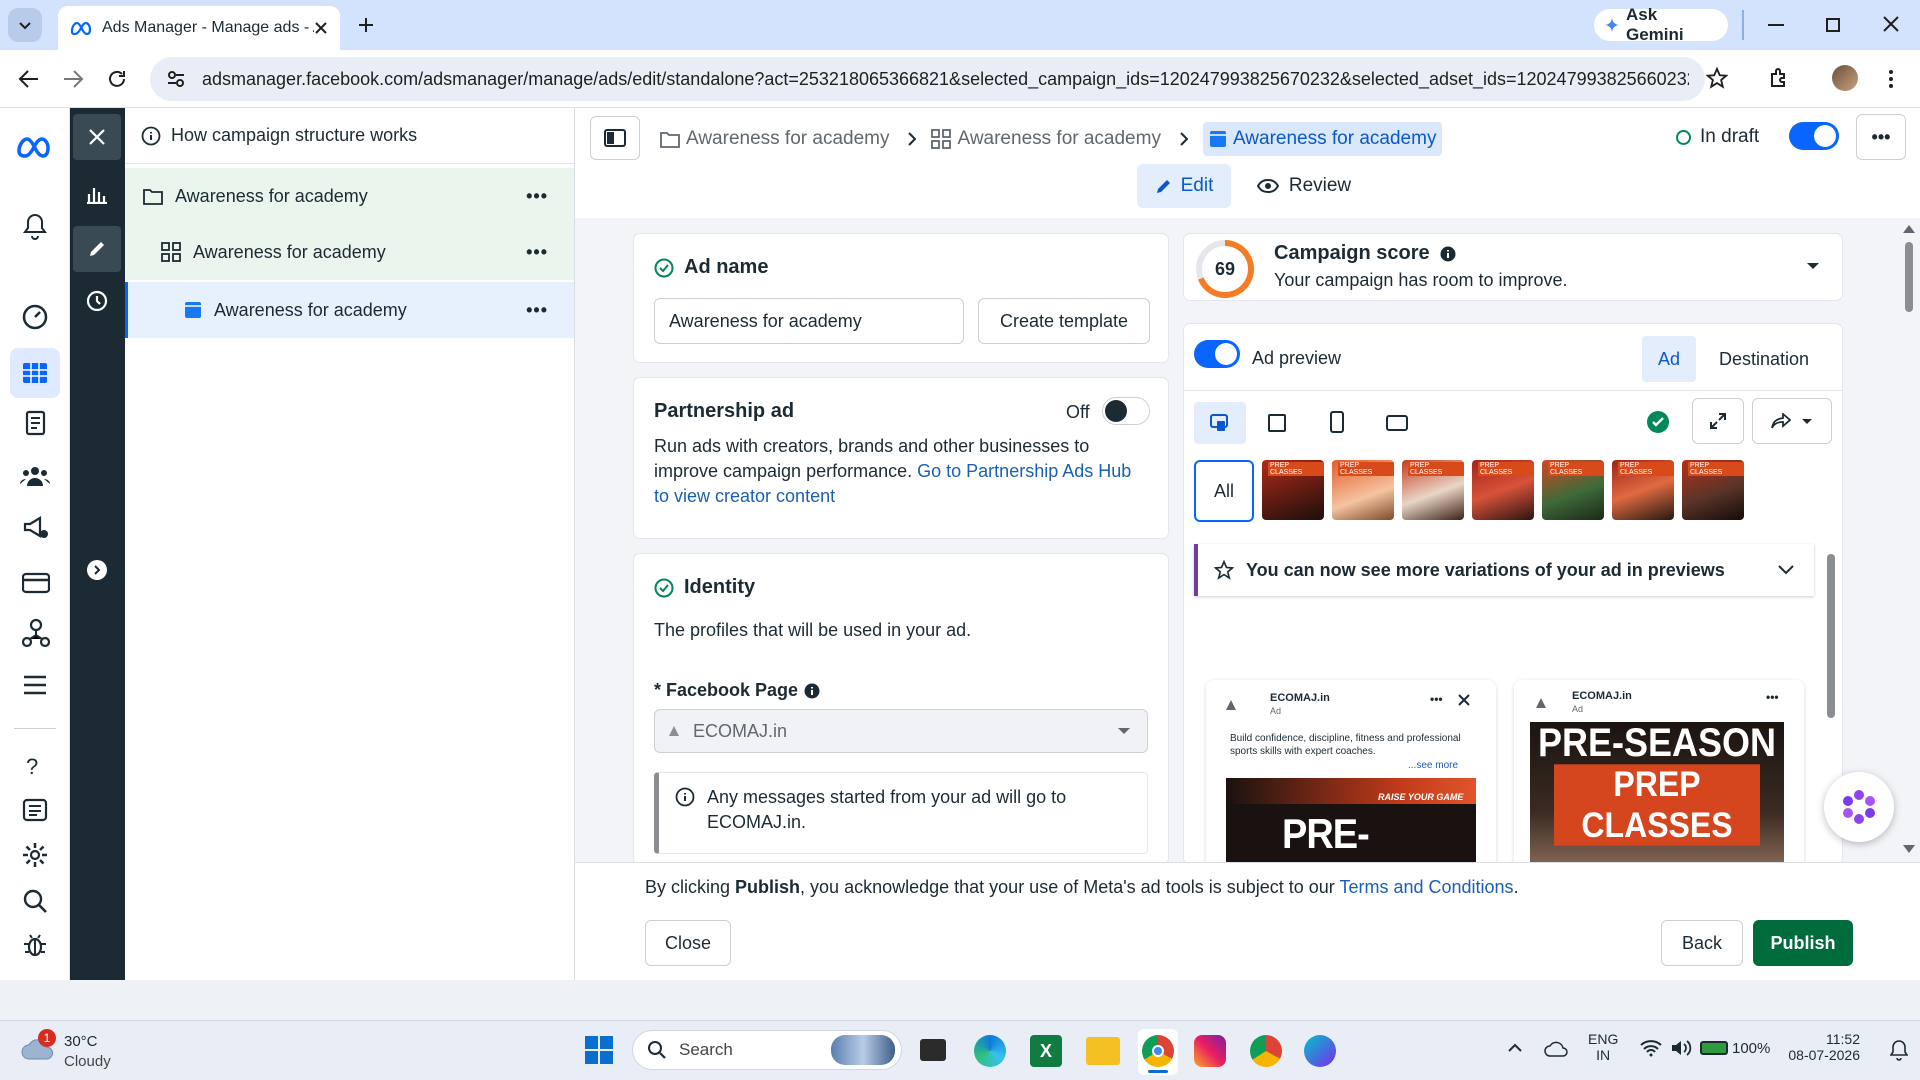 The height and width of the screenshot is (1080, 1920). Describe the element at coordinates (1891, 24) in the screenshot. I see `close-window-icon` at that location.